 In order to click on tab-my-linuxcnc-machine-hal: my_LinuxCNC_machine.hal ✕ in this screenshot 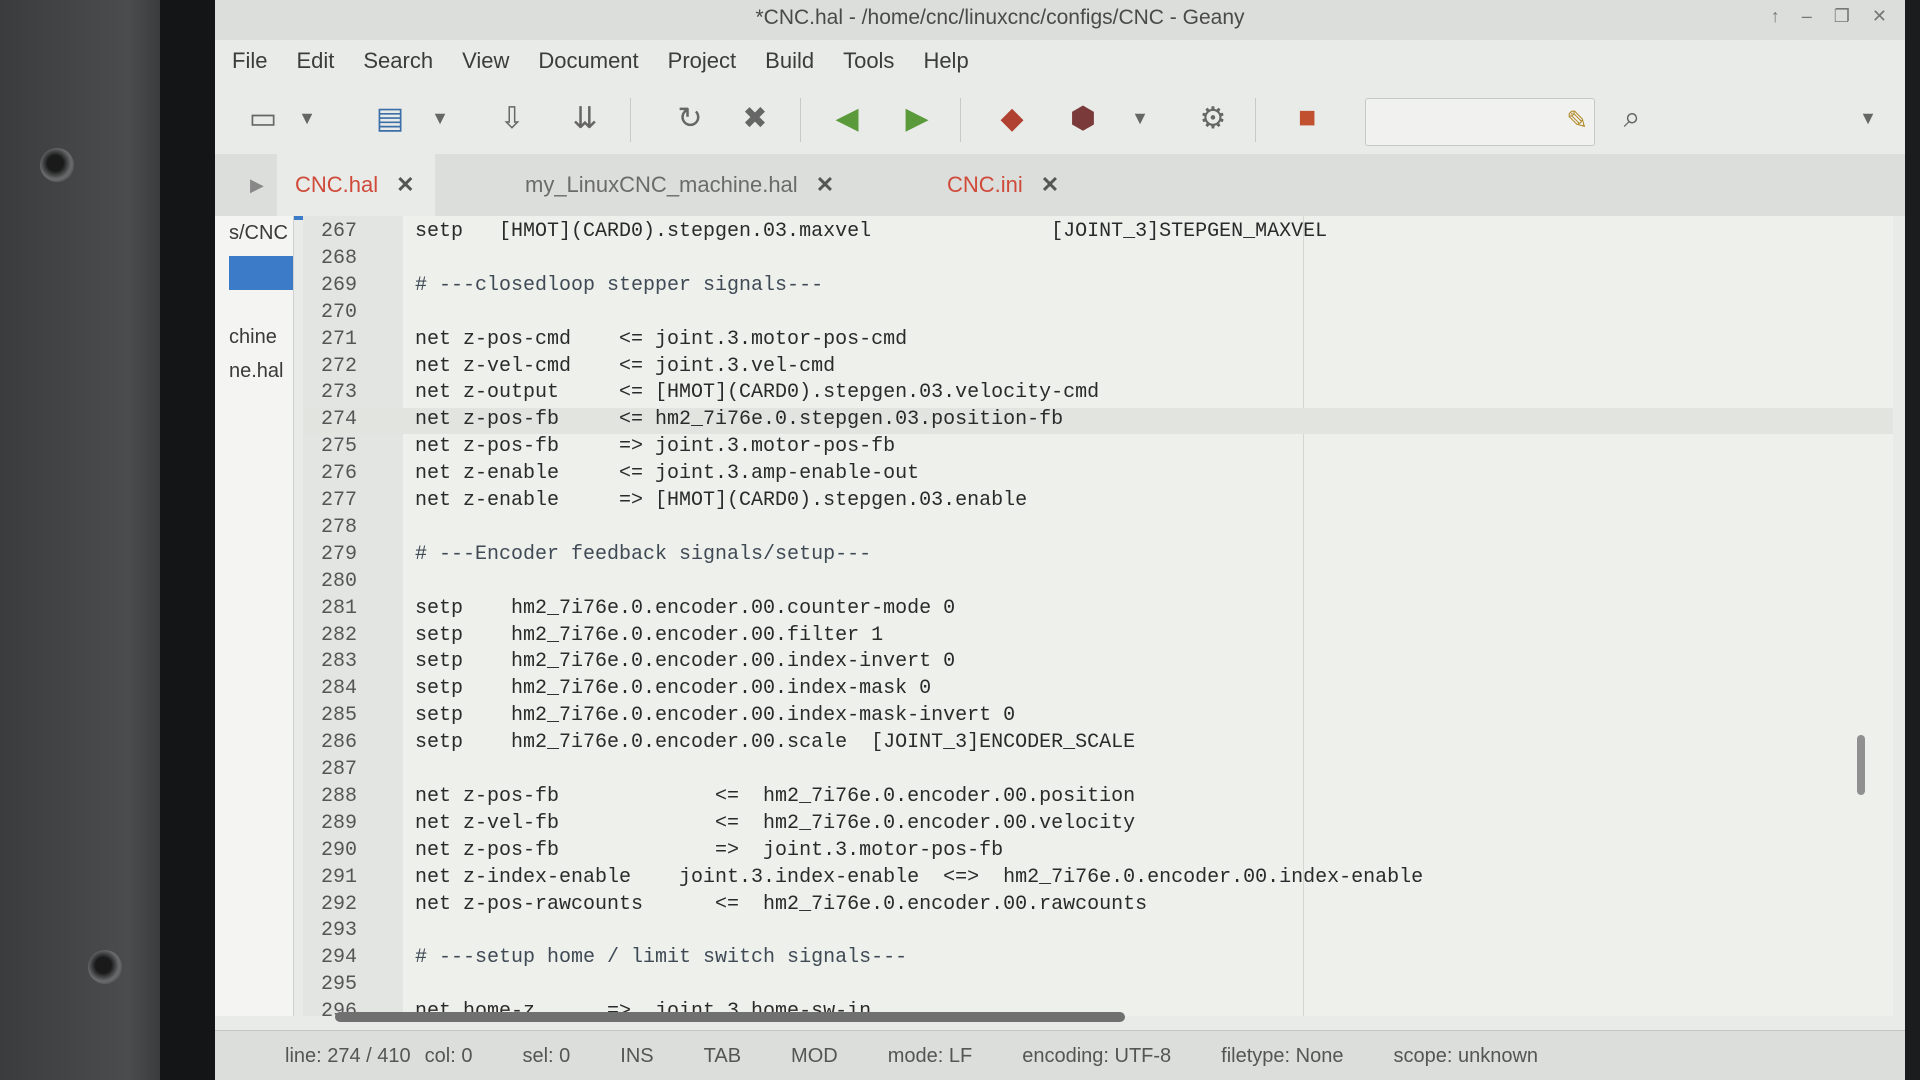, I will do `click(679, 185)`.